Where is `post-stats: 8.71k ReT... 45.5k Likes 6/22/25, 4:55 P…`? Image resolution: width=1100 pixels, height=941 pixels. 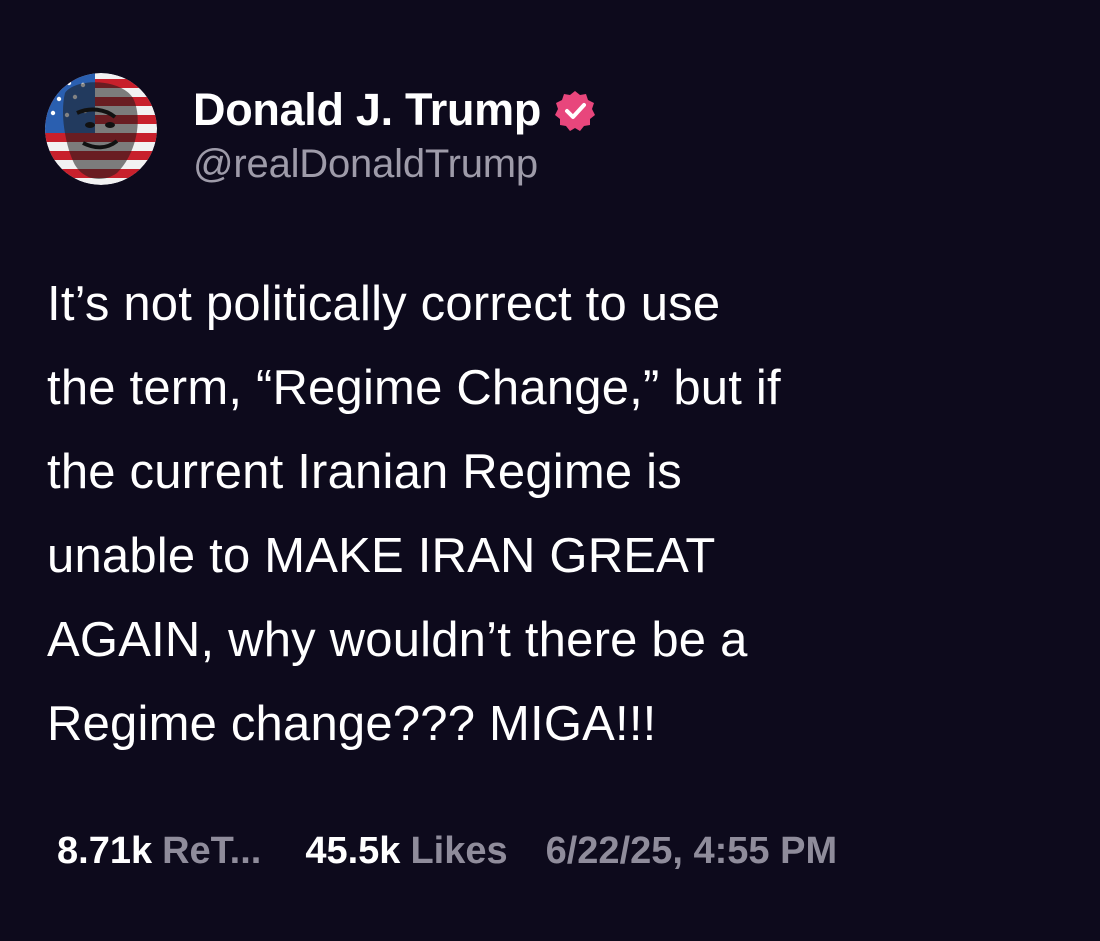 post-stats: 8.71k ReT... 45.5k Likes 6/22/25, 4:55 P… is located at coordinates (447, 851).